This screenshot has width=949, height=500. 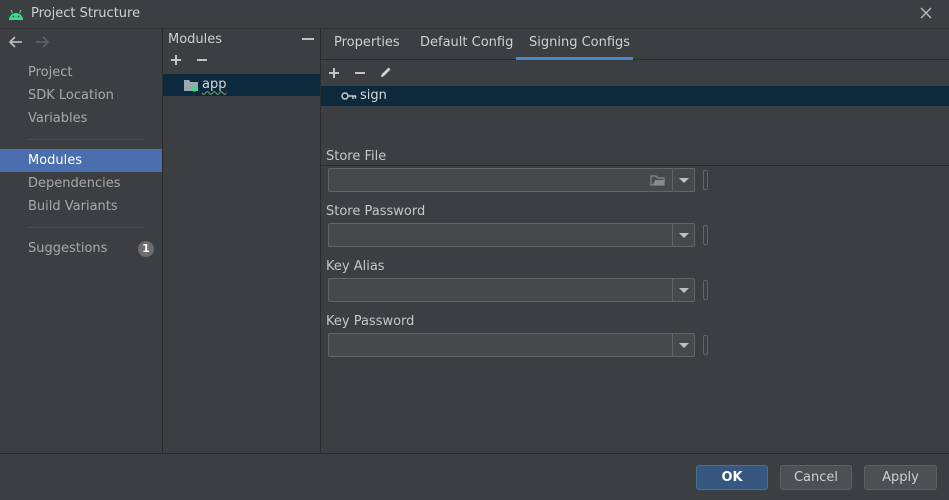 What do you see at coordinates (360, 73) in the screenshot?
I see `remove-config-icon` at bounding box center [360, 73].